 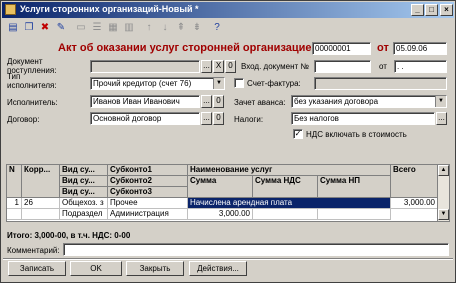 What do you see at coordinates (10, 9) in the screenshot?
I see `document-icon` at bounding box center [10, 9].